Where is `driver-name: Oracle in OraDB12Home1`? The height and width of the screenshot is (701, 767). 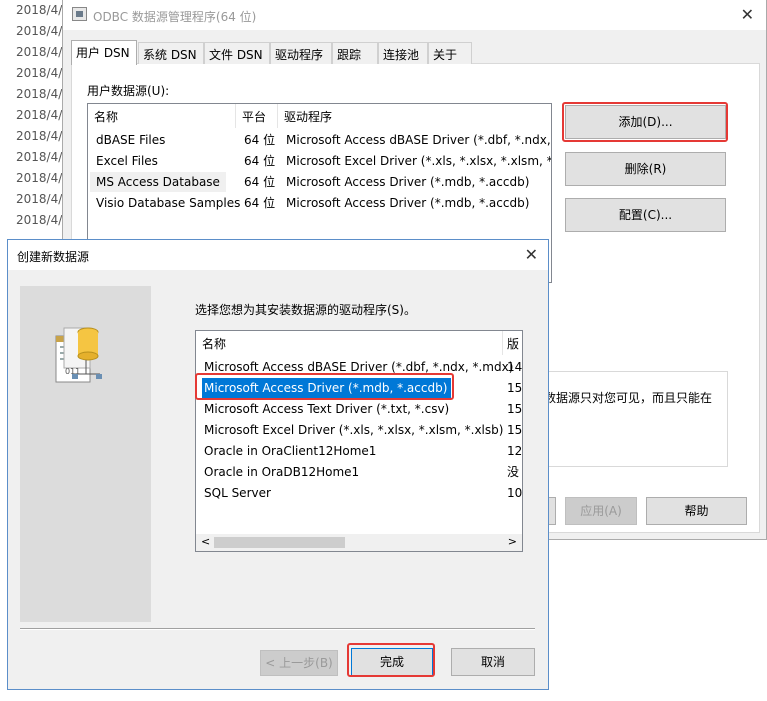 driver-name: Oracle in OraDB12Home1 is located at coordinates (282, 472).